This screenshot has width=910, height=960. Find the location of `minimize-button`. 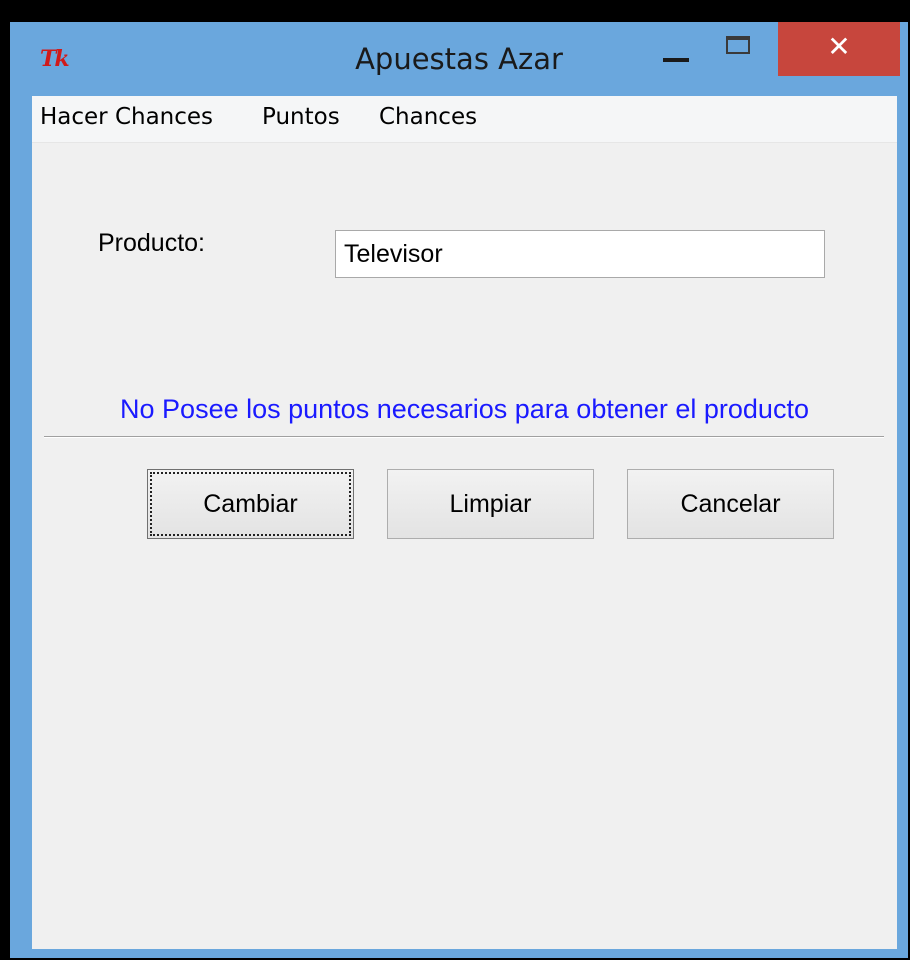

minimize-button is located at coordinates (674, 51).